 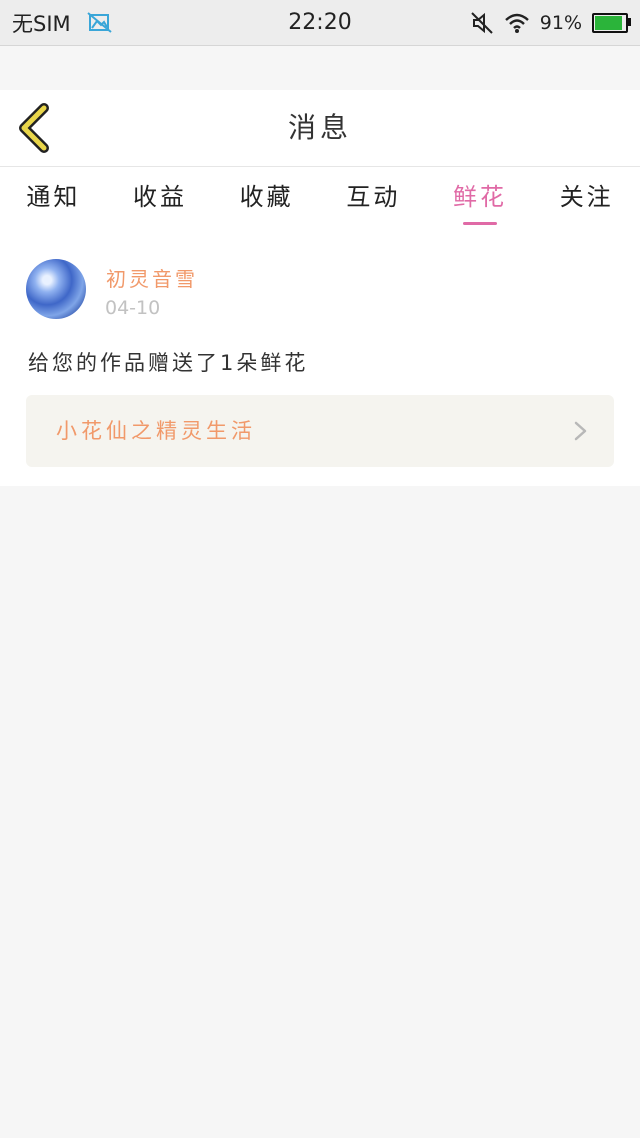 What do you see at coordinates (320, 431) in the screenshot?
I see `work-link-card: 小花仙之精灵生活` at bounding box center [320, 431].